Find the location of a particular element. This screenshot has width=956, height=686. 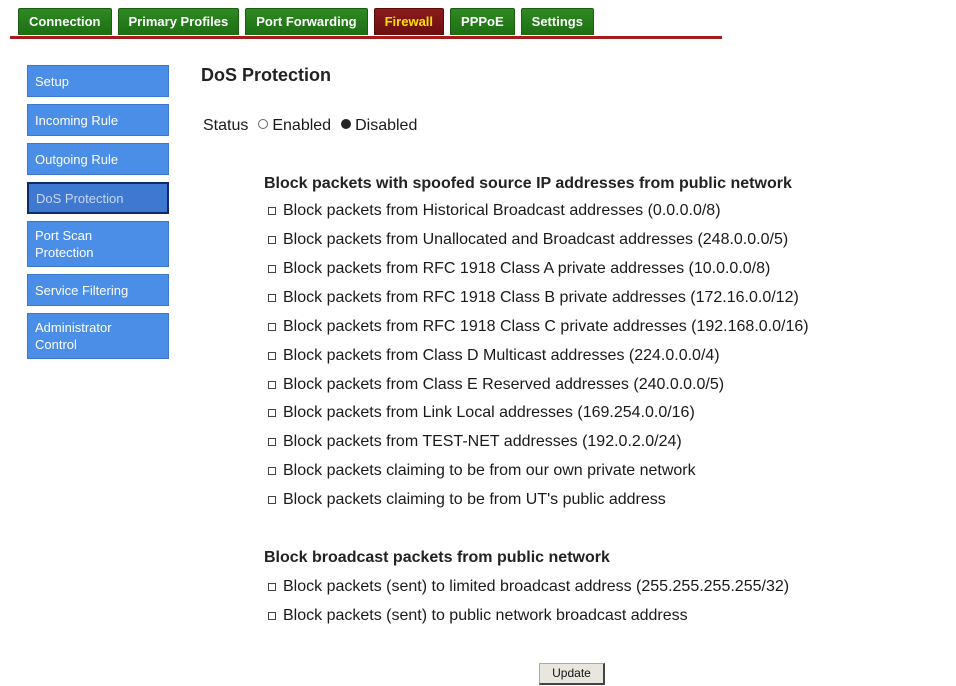

tab-pppoe: PPPoE is located at coordinates (482, 21).